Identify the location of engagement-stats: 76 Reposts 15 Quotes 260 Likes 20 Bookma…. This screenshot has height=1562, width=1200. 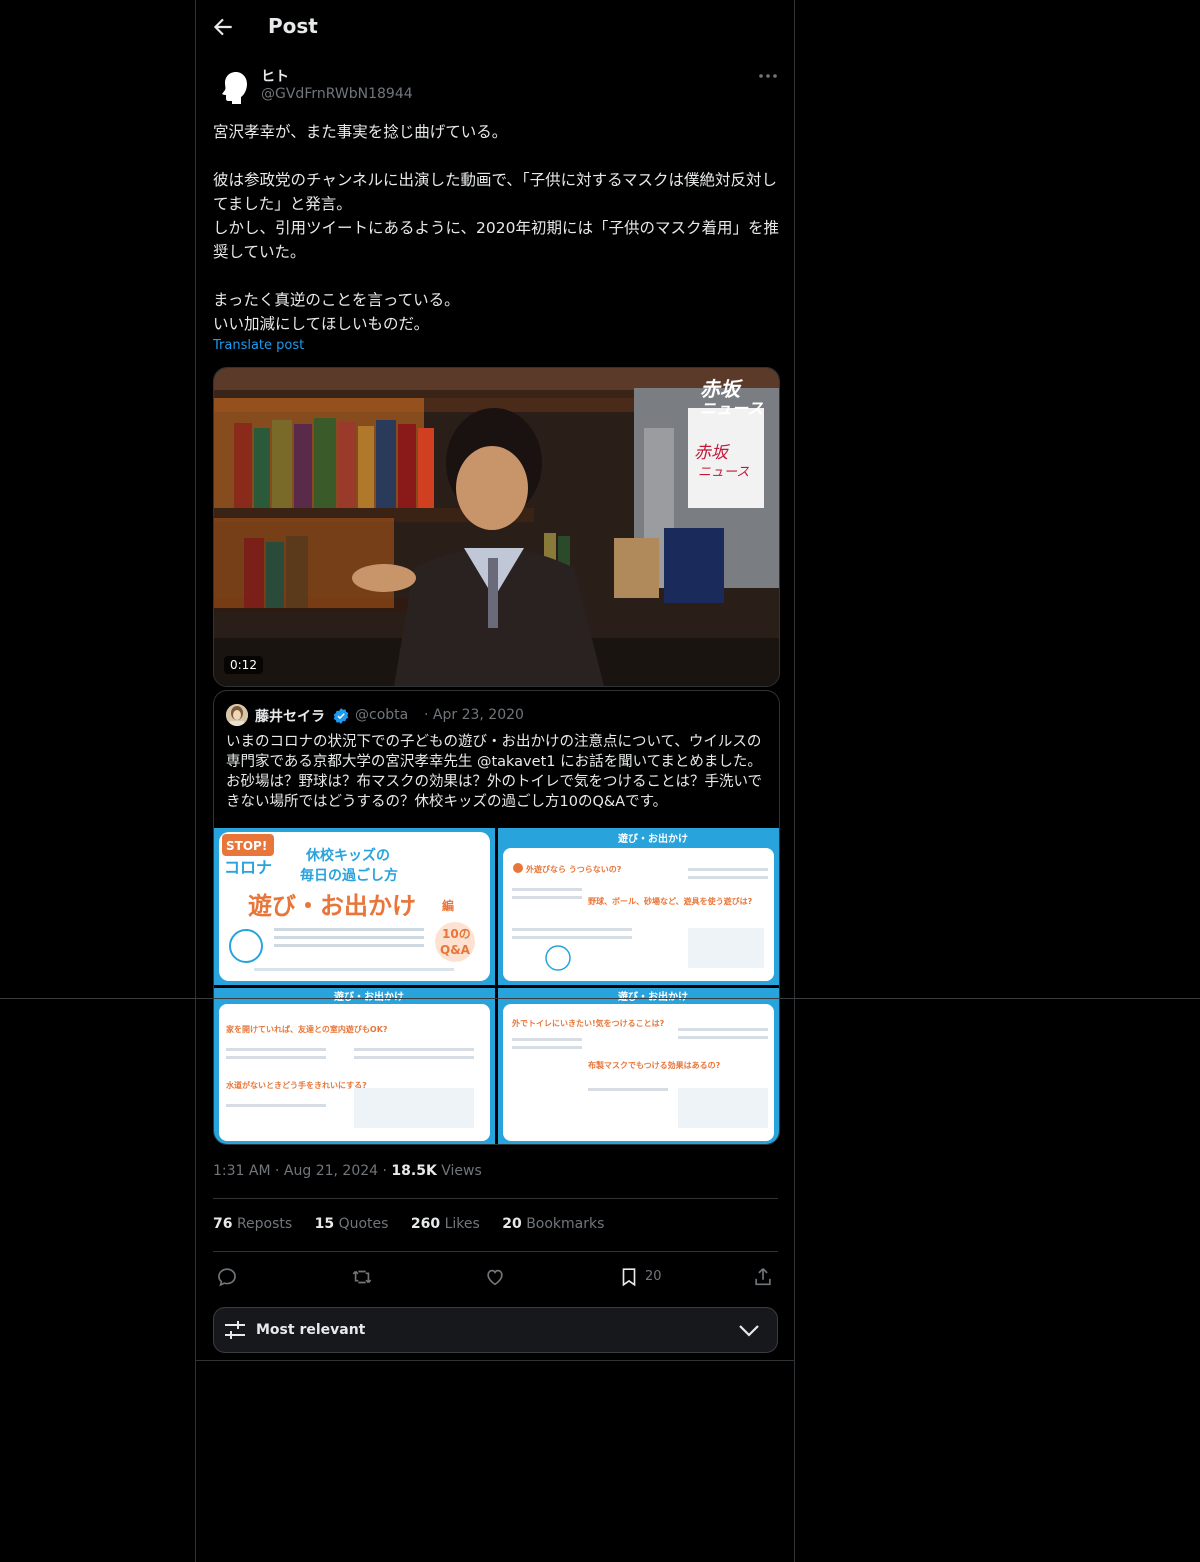
(417, 1224).